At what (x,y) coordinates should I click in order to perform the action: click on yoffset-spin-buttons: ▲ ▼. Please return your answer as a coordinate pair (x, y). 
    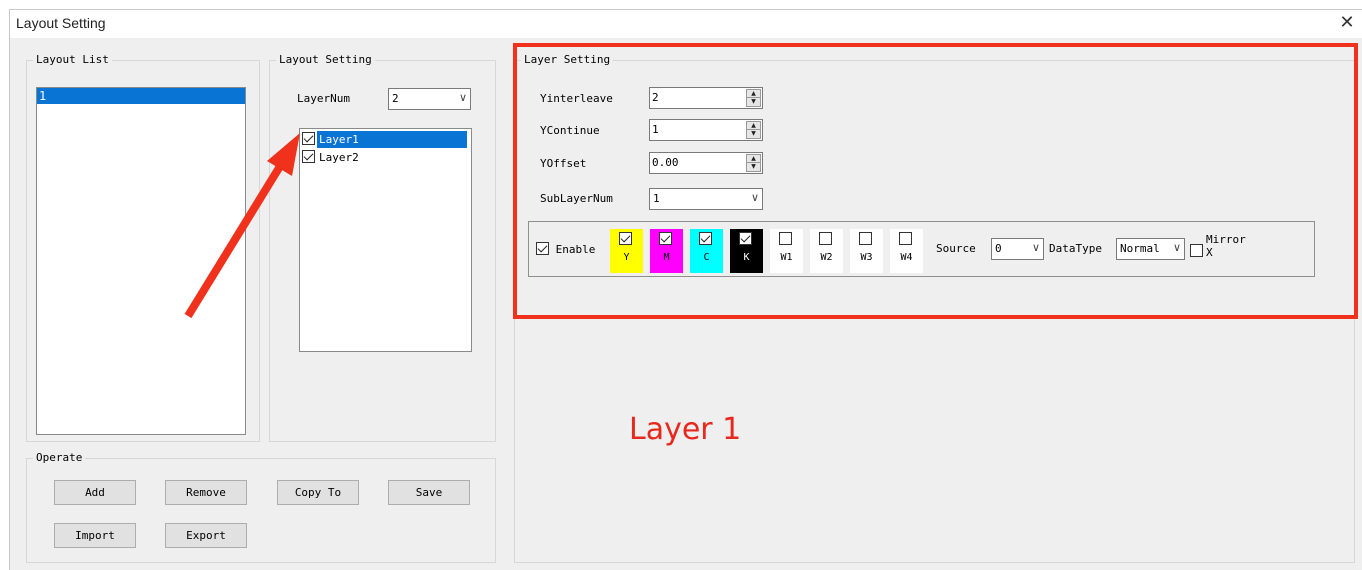
    Looking at the image, I should click on (753, 163).